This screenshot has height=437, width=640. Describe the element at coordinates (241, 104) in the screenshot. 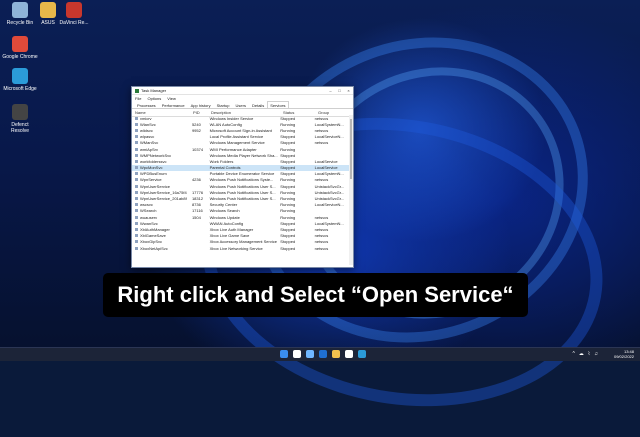

I see `tab-users: Users` at that location.